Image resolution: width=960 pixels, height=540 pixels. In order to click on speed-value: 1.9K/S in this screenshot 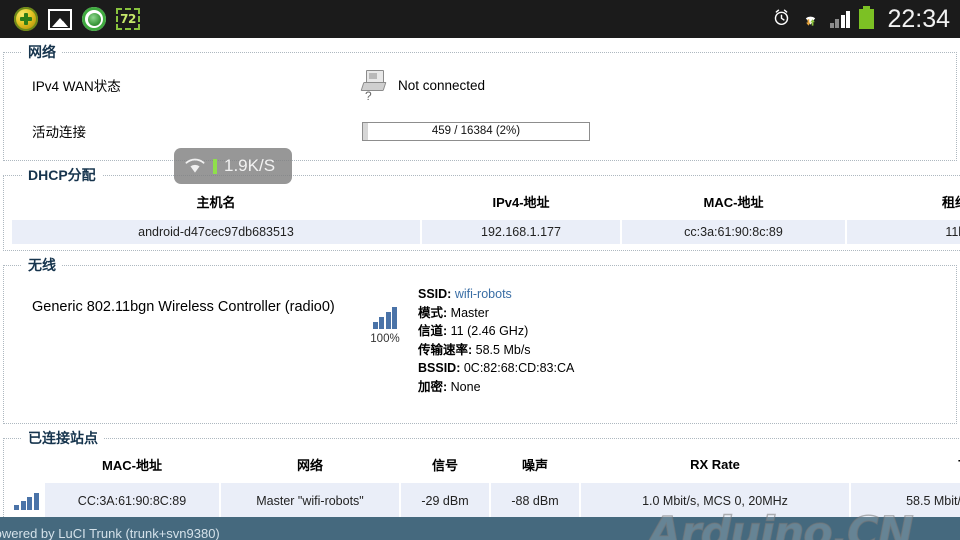, I will do `click(250, 165)`.